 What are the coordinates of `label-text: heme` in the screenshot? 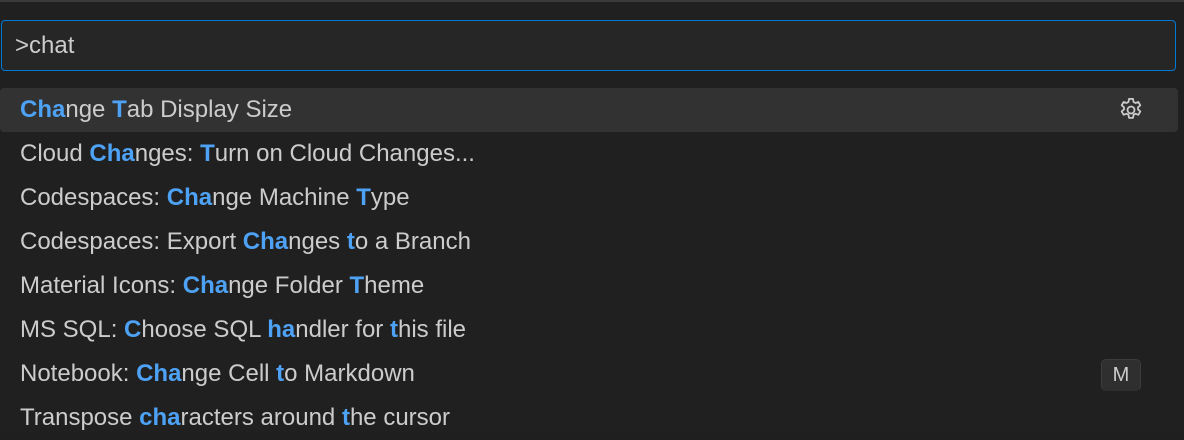 It's located at (394, 285).